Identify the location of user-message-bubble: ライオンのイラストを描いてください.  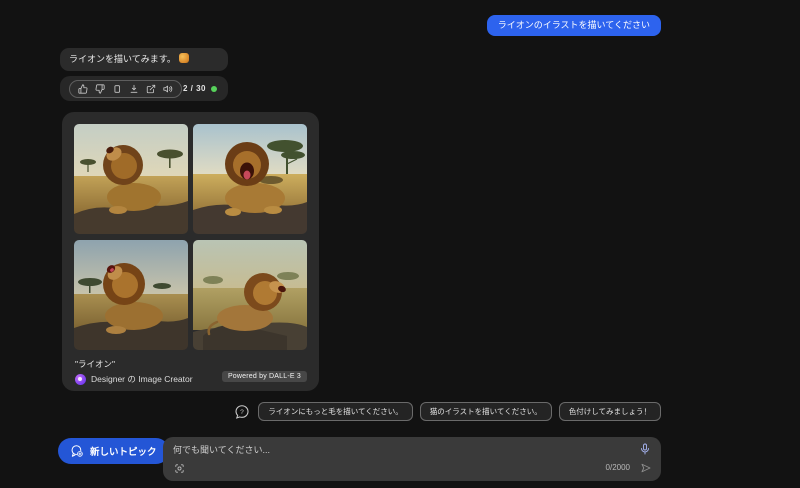
(573, 25).